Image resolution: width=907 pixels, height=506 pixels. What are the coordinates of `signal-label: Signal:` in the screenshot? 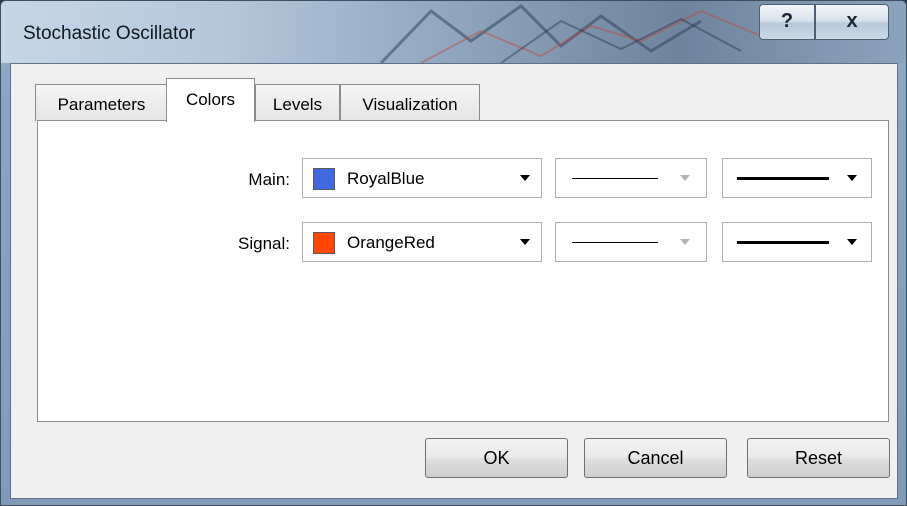 It's located at (264, 243).